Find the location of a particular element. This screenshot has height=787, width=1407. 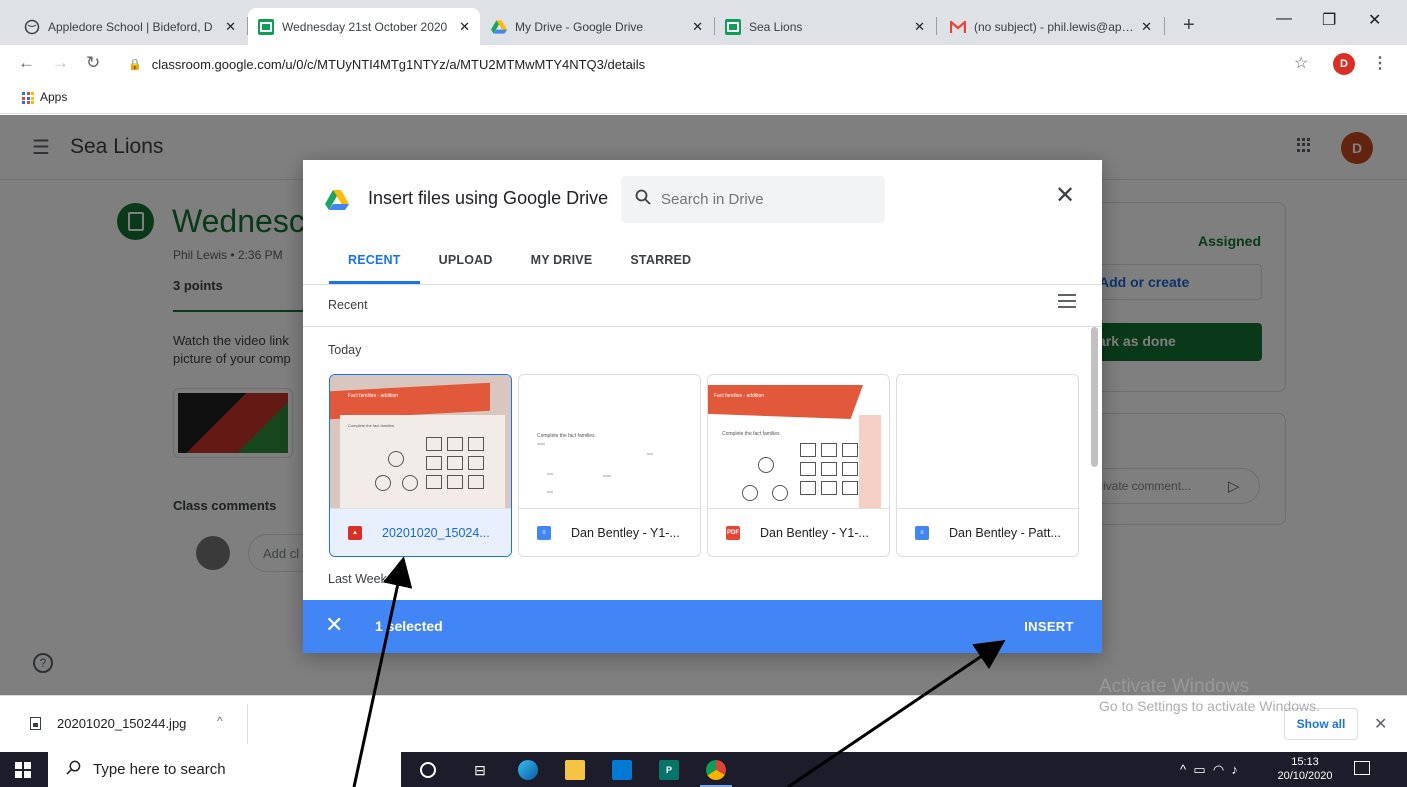

drive-search-box is located at coordinates (753, 199).